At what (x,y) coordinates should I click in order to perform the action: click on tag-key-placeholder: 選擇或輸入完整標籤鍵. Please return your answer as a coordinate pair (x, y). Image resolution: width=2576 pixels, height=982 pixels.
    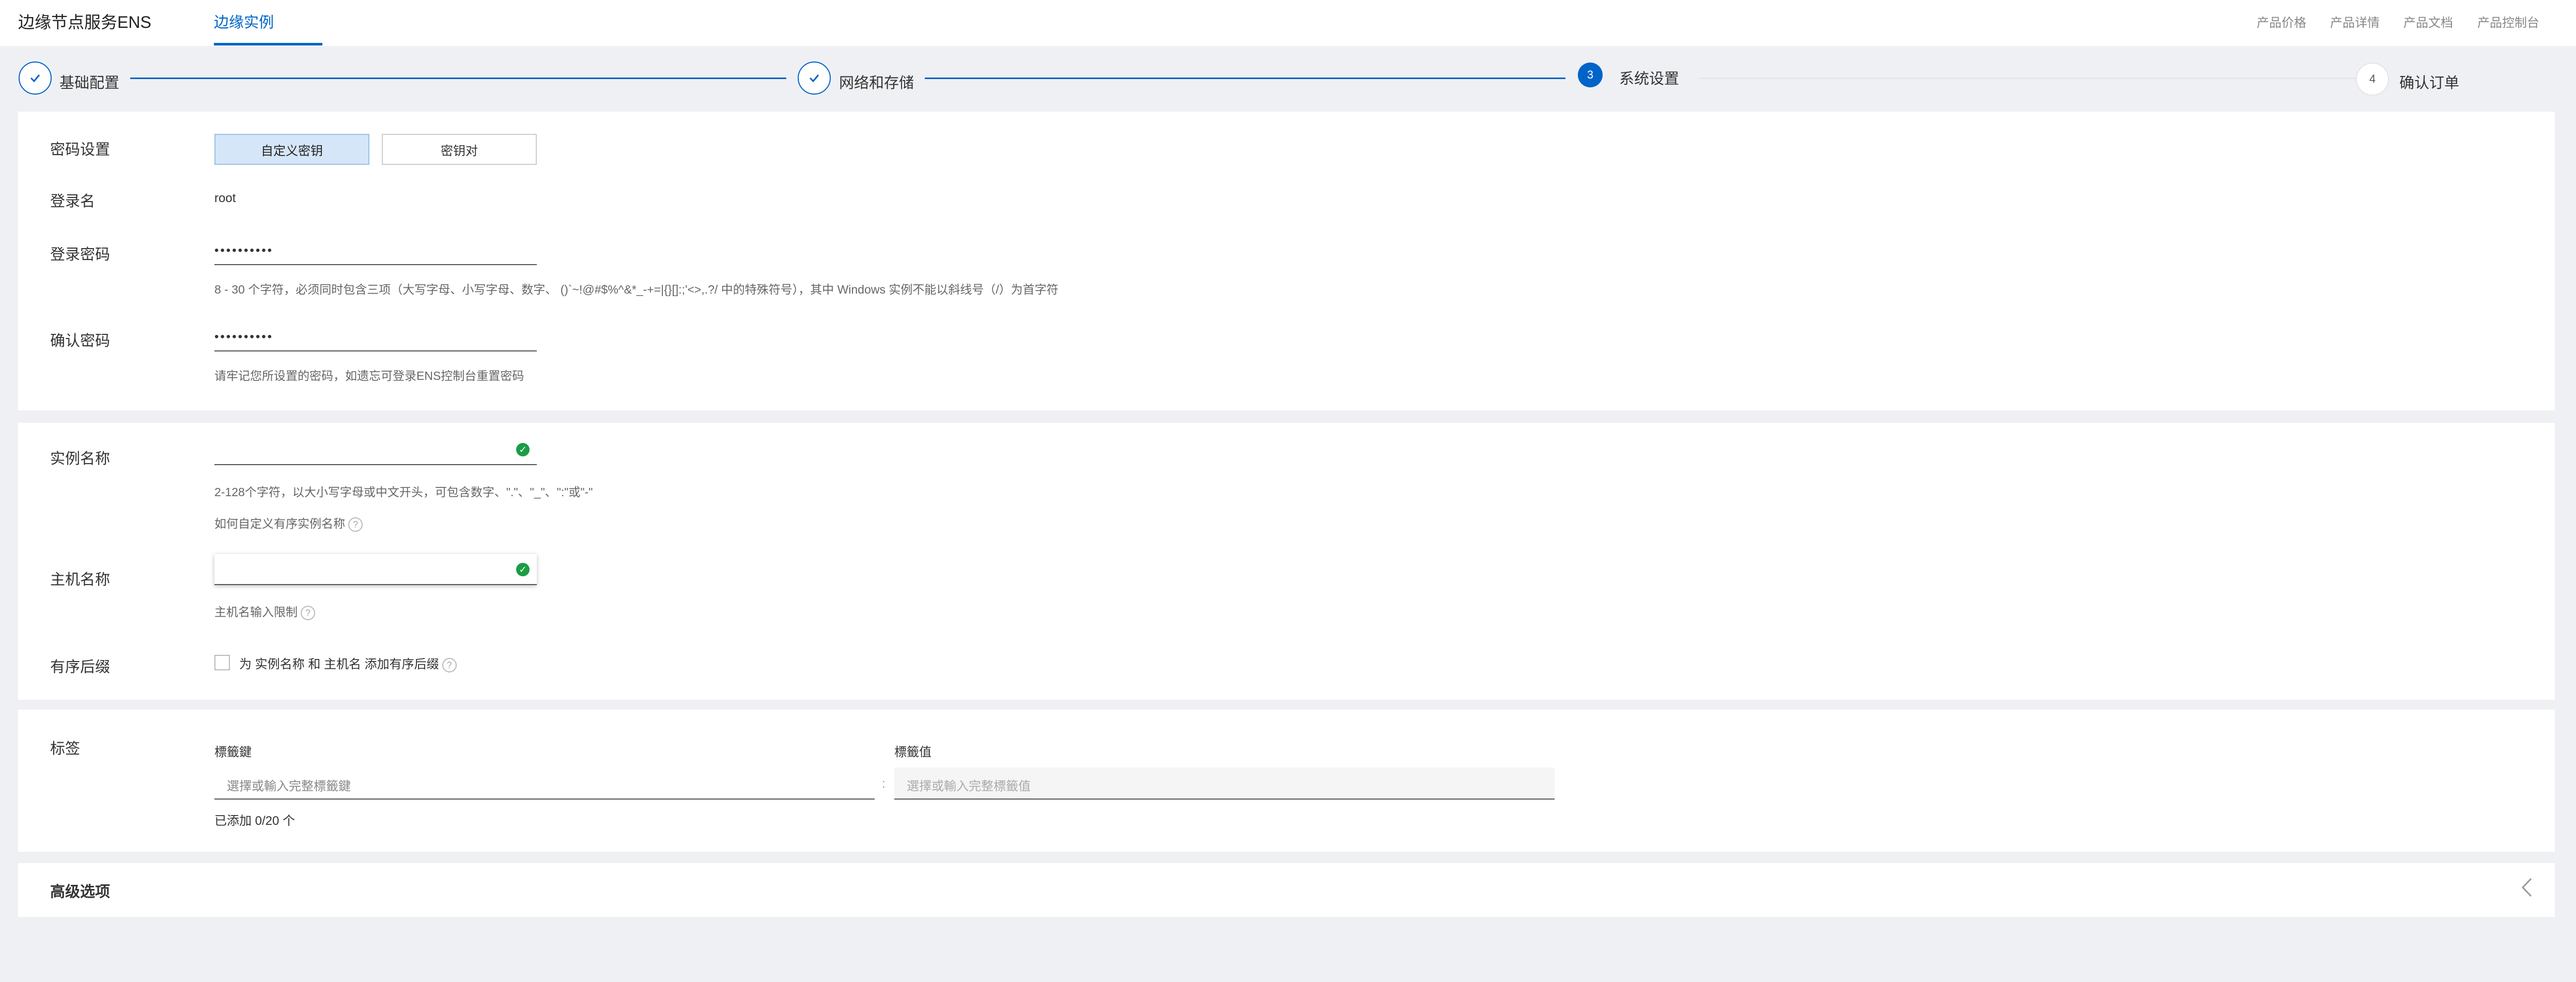
    Looking at the image, I should click on (289, 786).